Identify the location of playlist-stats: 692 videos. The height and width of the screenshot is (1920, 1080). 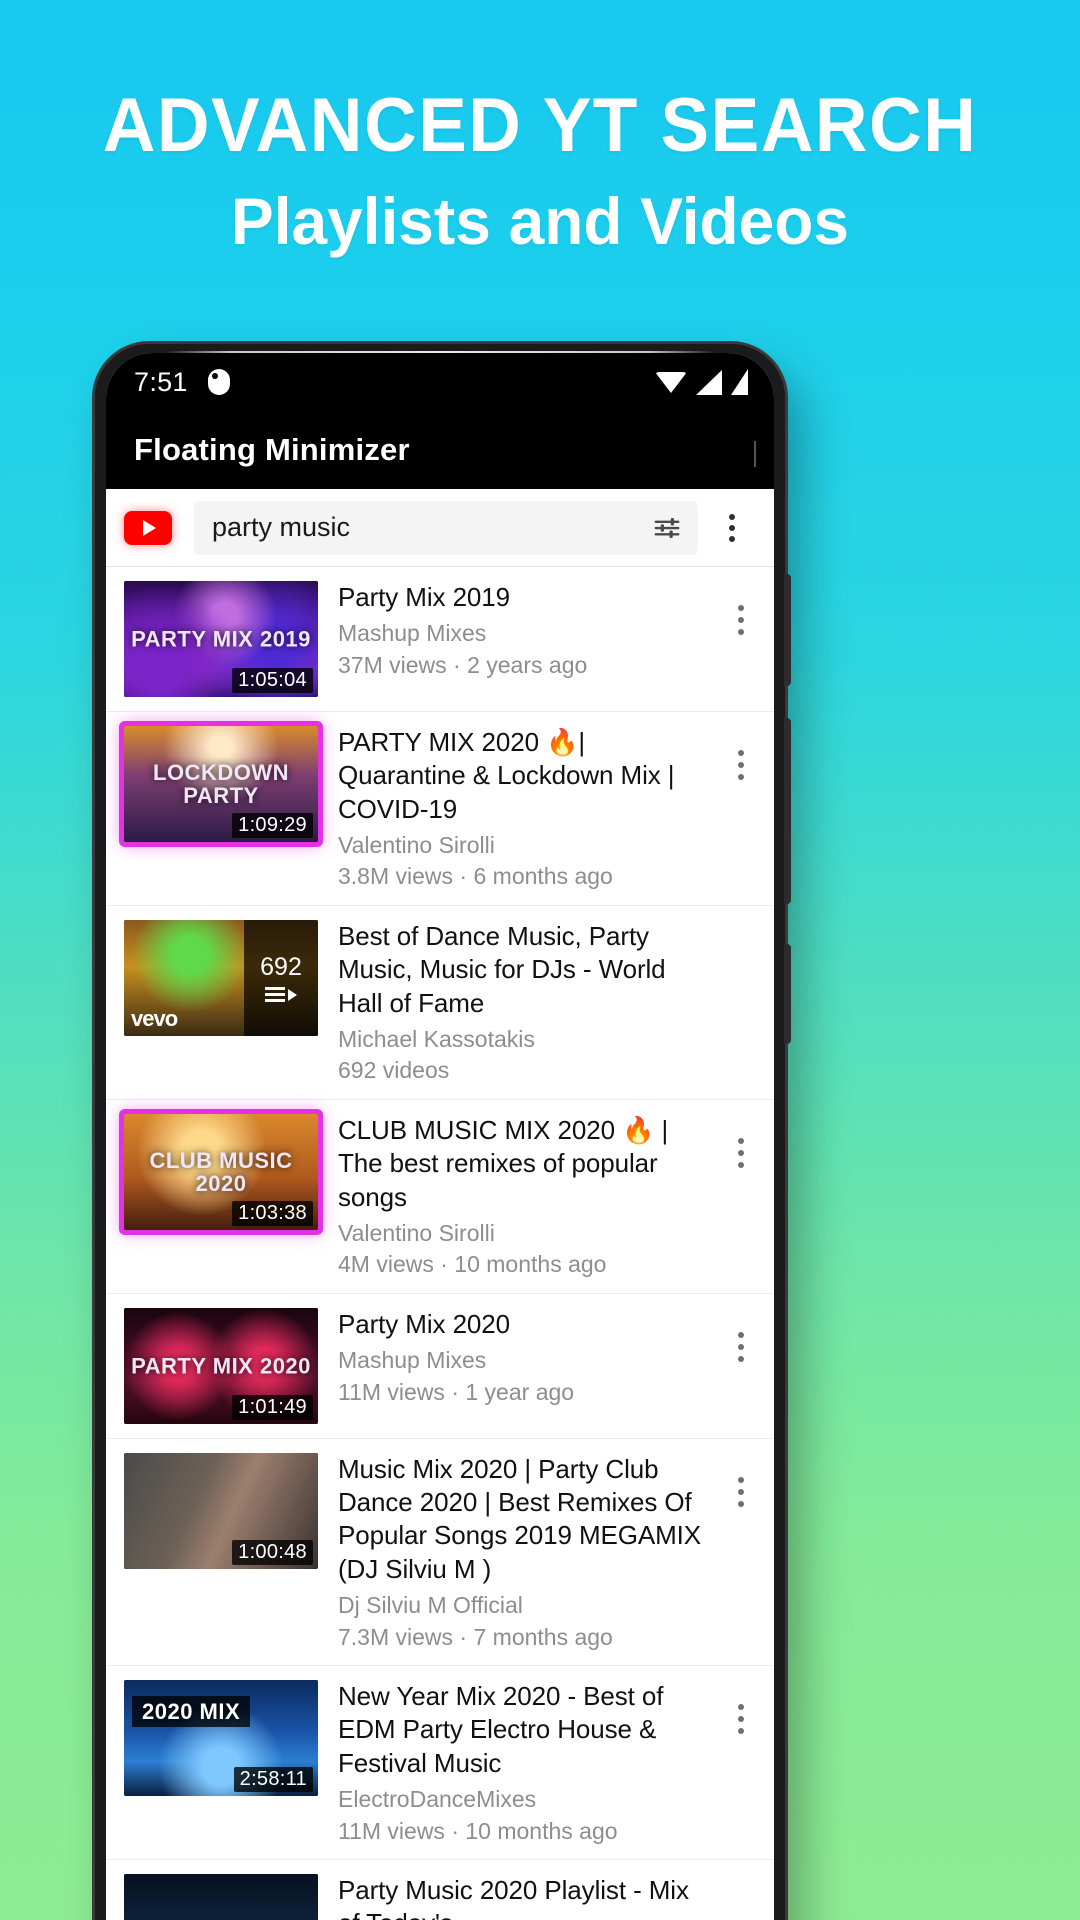
(394, 1070).